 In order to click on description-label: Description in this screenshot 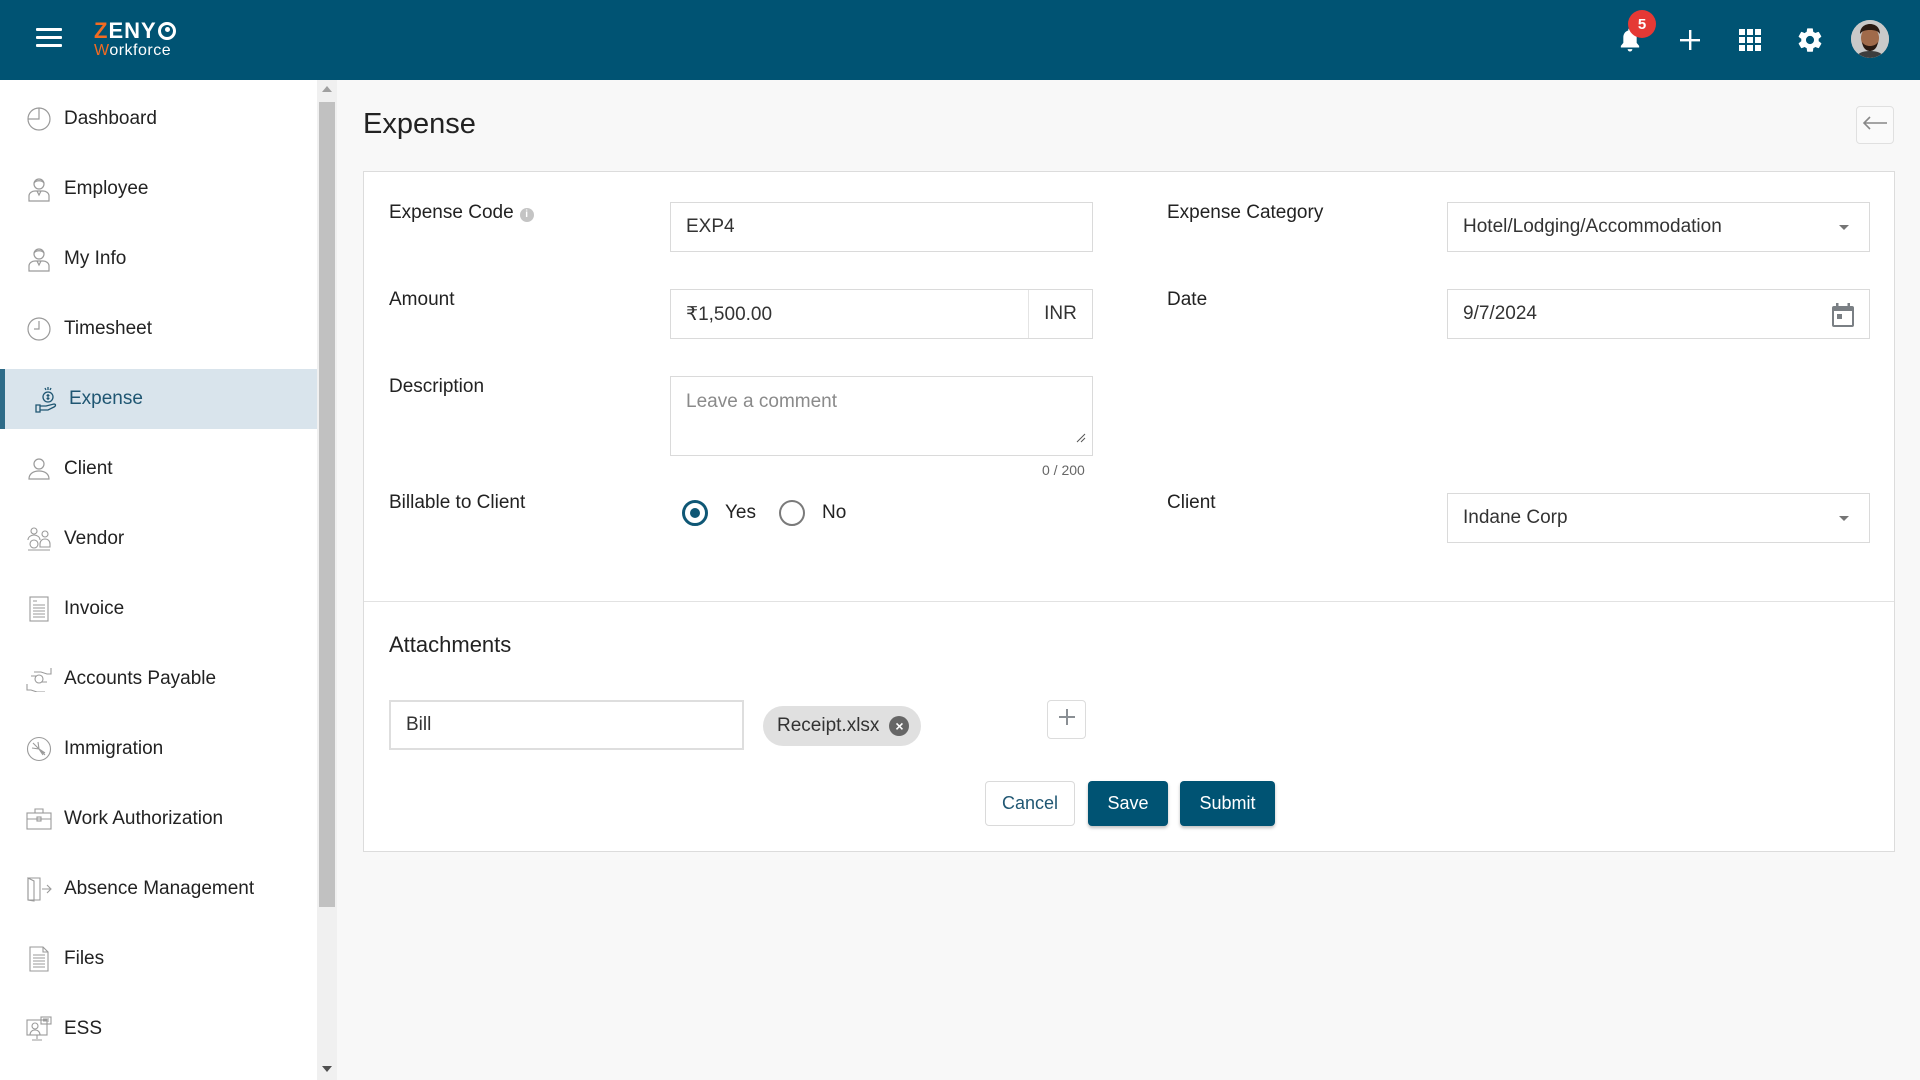, I will do `click(437, 386)`.